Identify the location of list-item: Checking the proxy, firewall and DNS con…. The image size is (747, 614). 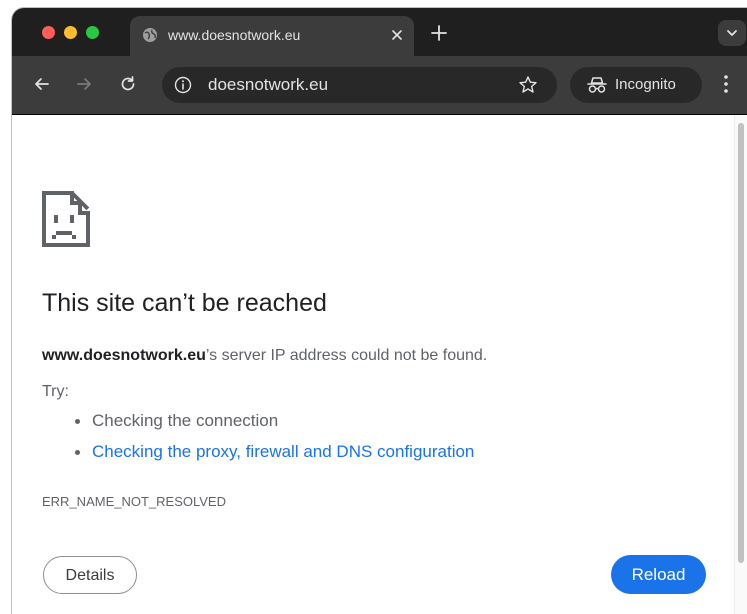
(258, 453).